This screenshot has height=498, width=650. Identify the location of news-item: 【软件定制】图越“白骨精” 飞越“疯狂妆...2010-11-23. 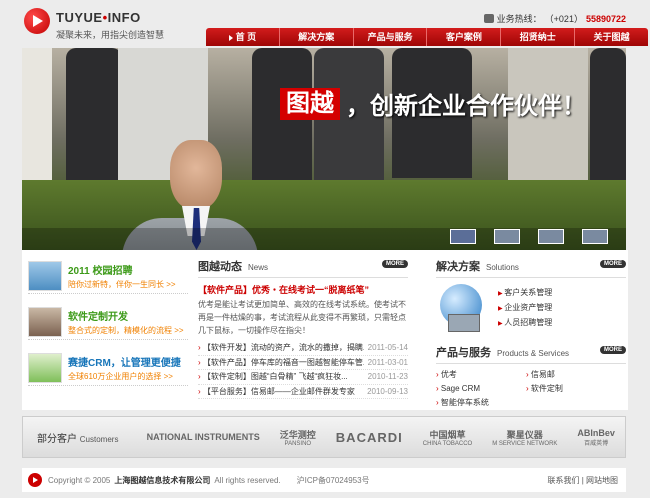
(303, 377).